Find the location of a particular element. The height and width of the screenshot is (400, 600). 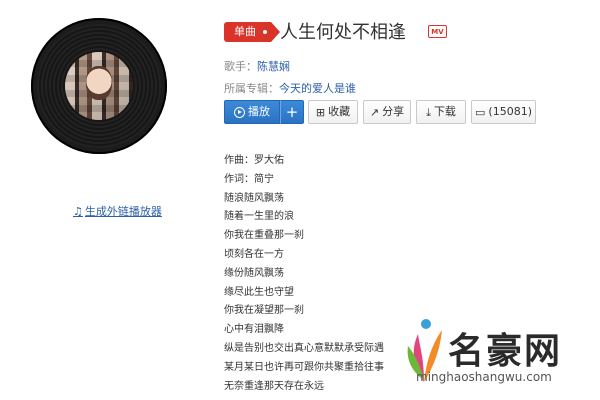

collect-button: ⊞ 收藏 is located at coordinates (333, 112).